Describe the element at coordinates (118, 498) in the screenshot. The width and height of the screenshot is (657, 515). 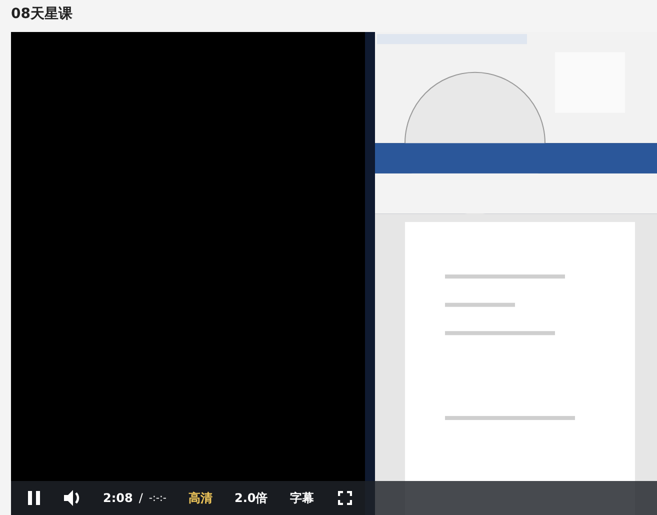
I see `current-time: 2:08` at that location.